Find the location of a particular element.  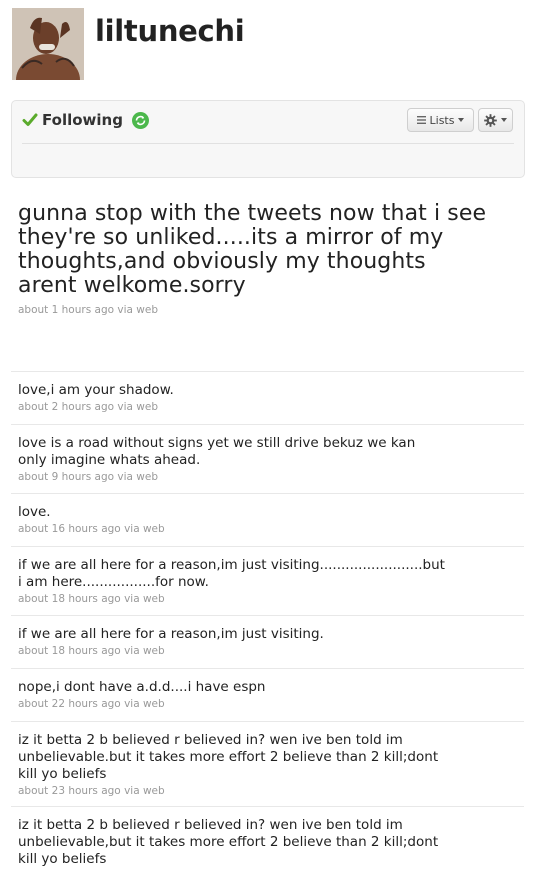

tweet-text: love,i am your shadow. is located at coordinates (96, 390).